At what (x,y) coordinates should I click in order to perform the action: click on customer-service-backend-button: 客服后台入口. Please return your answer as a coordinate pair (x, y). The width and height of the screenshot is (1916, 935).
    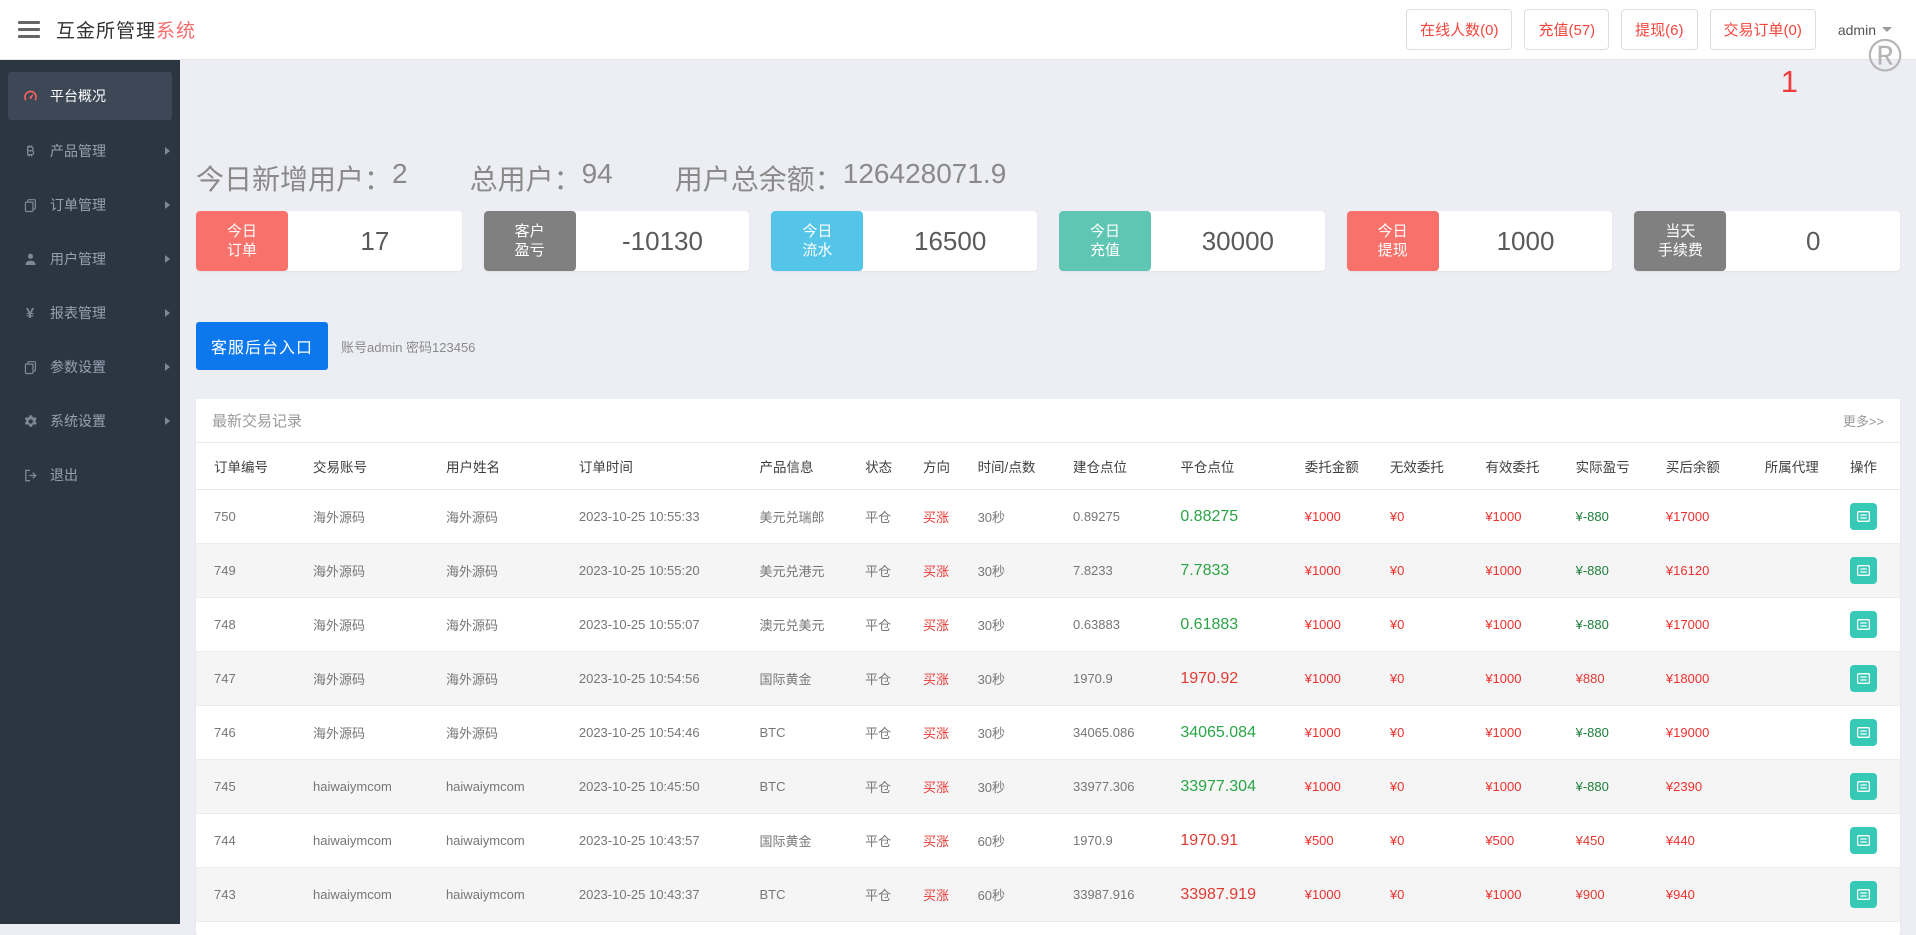
    Looking at the image, I should click on (262, 346).